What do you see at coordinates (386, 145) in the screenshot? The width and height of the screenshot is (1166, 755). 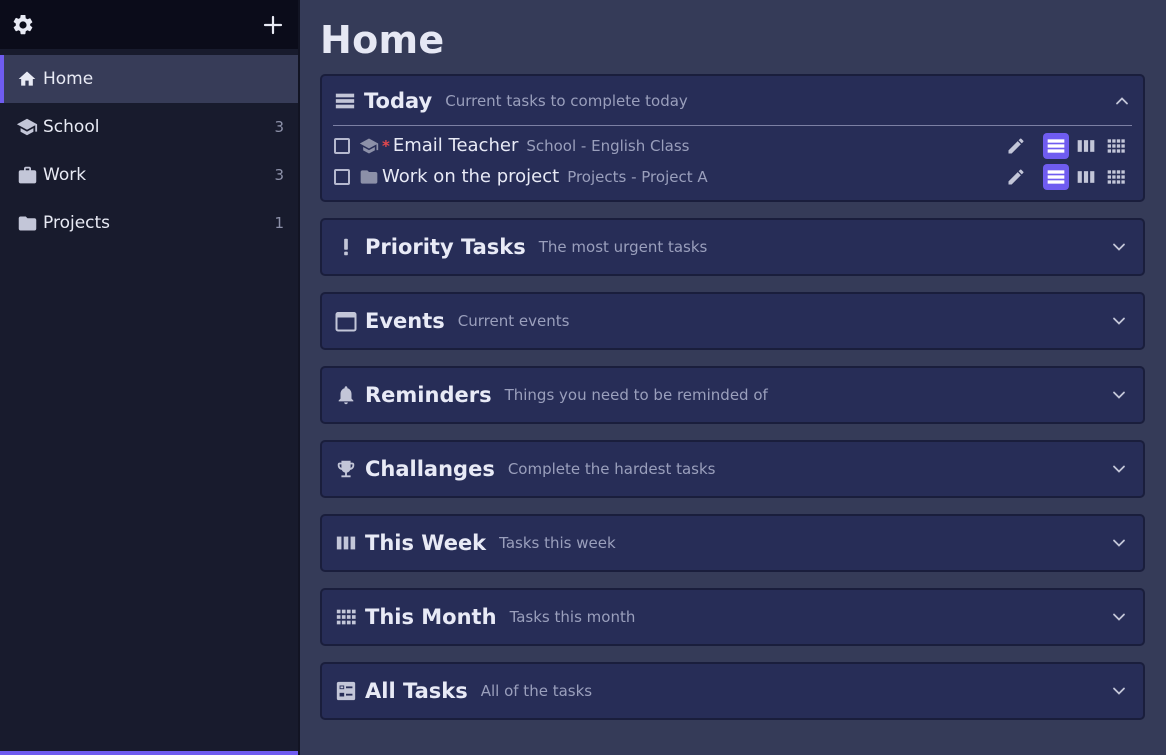 I see `priority-star-icon: *` at bounding box center [386, 145].